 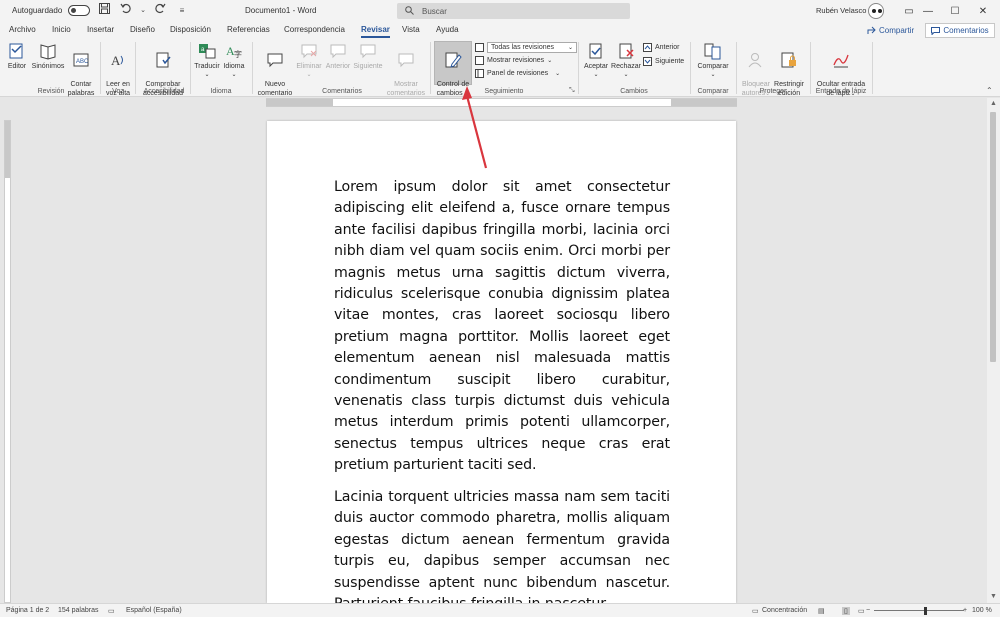 What do you see at coordinates (755, 611) in the screenshot?
I see `focus-icon: ▭` at bounding box center [755, 611].